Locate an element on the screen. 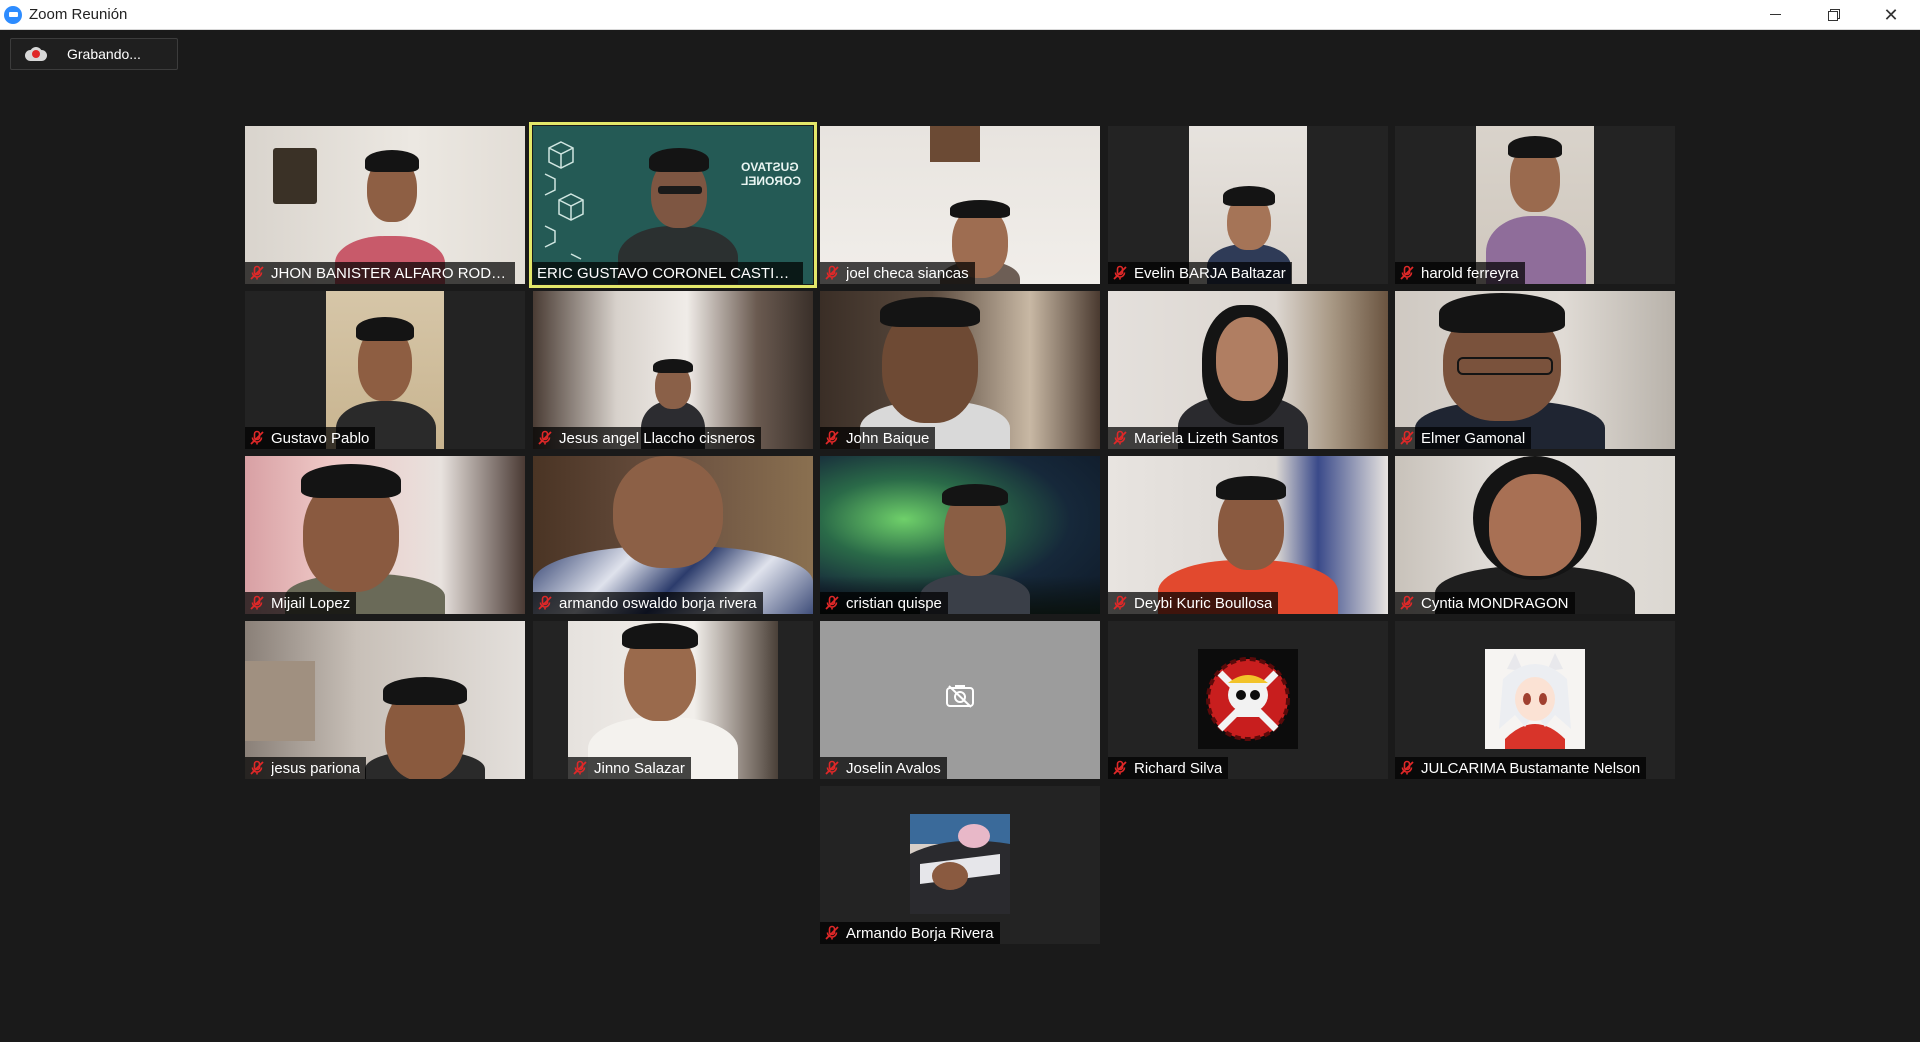 The image size is (1920, 1042). participant-tile: Armando Borja Rivera is located at coordinates (960, 865).